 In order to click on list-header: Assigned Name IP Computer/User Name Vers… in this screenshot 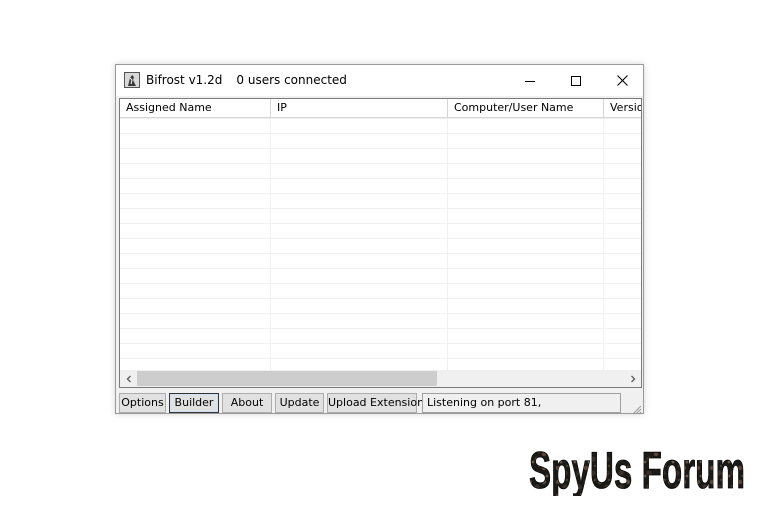, I will do `click(380, 108)`.